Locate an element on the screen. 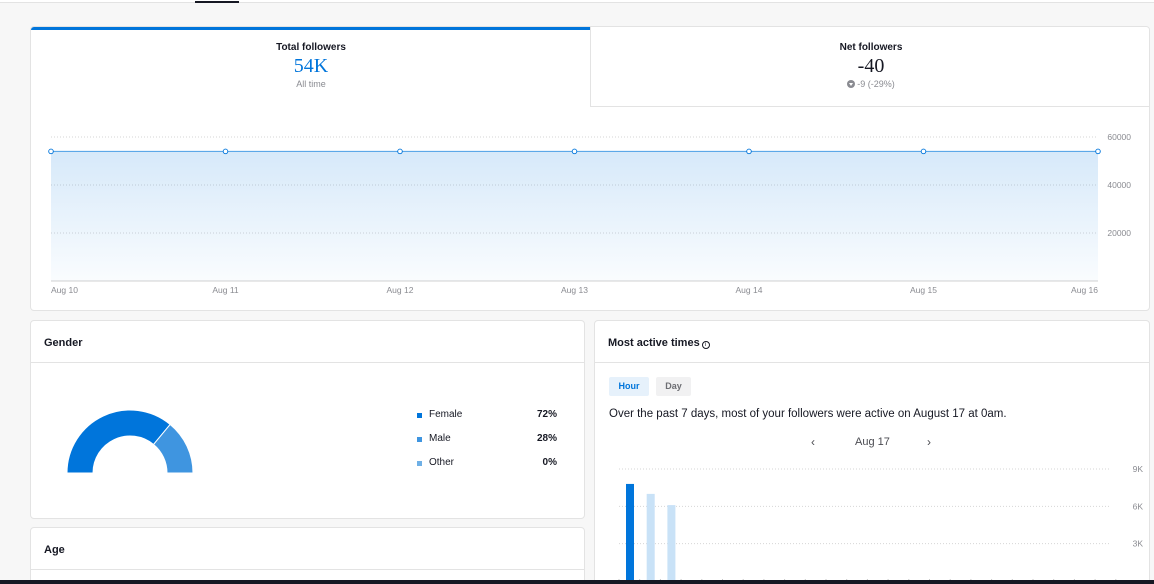 Image resolution: width=1154 pixels, height=584 pixels. legend-percent: 0% is located at coordinates (549, 462).